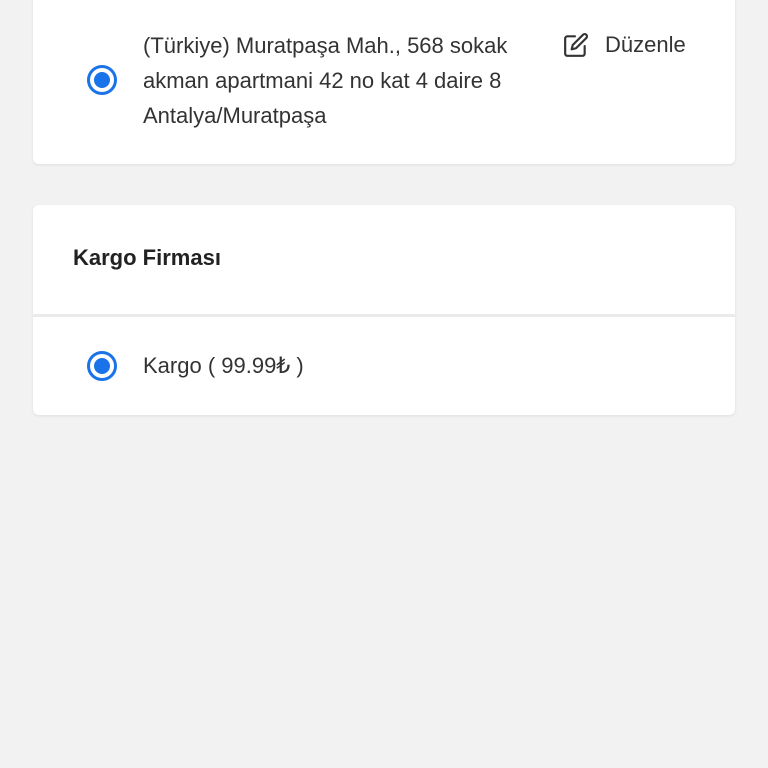  I want to click on shipping-option-radio, so click(102, 366).